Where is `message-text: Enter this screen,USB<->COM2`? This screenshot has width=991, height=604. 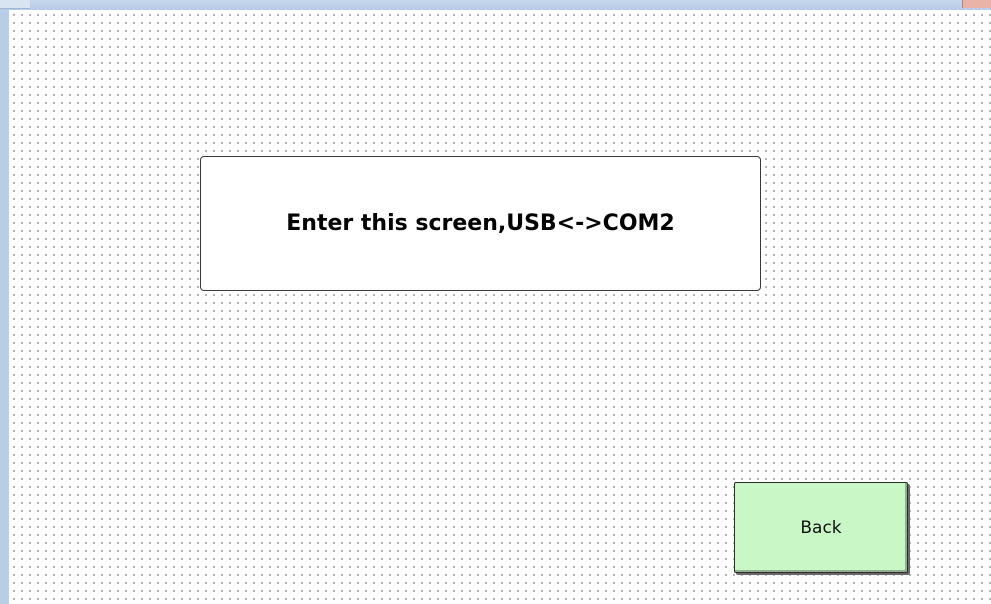
message-text: Enter this screen,USB<->COM2 is located at coordinates (480, 223).